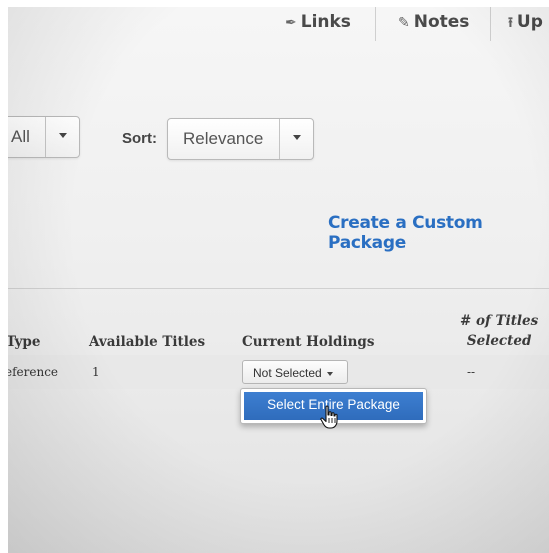  Describe the element at coordinates (329, 417) in the screenshot. I see `hand-cursor-icon` at that location.